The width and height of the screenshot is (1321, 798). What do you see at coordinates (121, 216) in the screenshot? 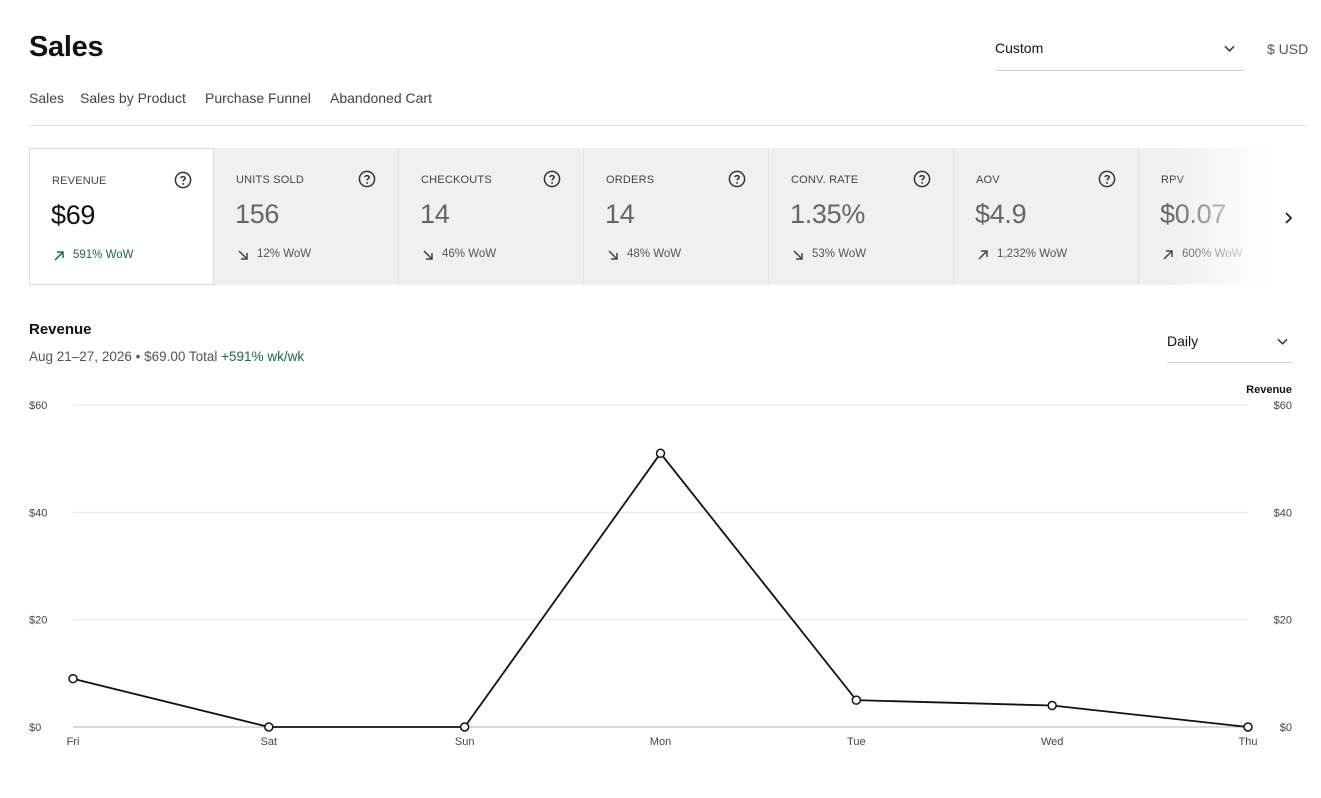
I see `metric-card-revenue: REVENUE $69 591% WoW` at bounding box center [121, 216].